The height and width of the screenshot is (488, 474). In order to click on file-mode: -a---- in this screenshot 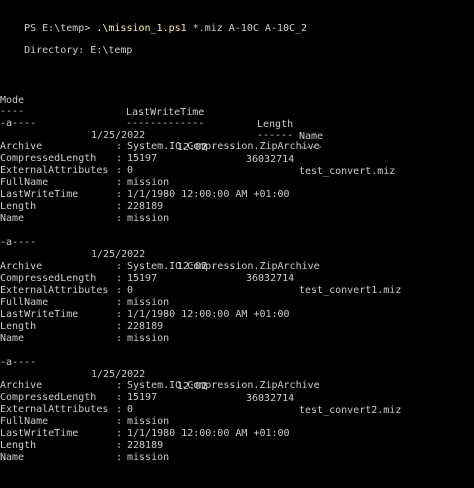, I will do `click(18, 242)`.